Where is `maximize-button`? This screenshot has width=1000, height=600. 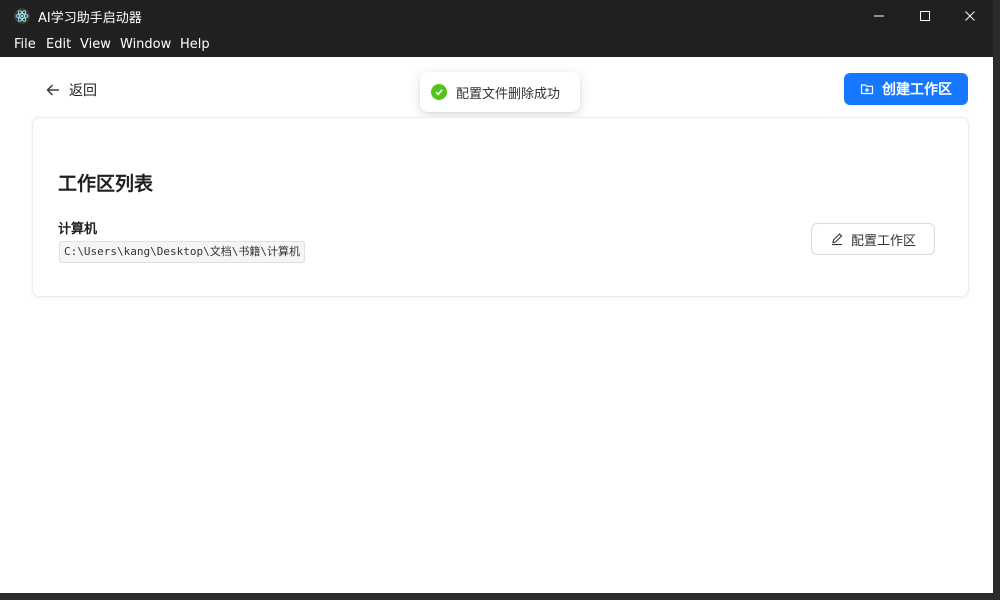 maximize-button is located at coordinates (925, 16).